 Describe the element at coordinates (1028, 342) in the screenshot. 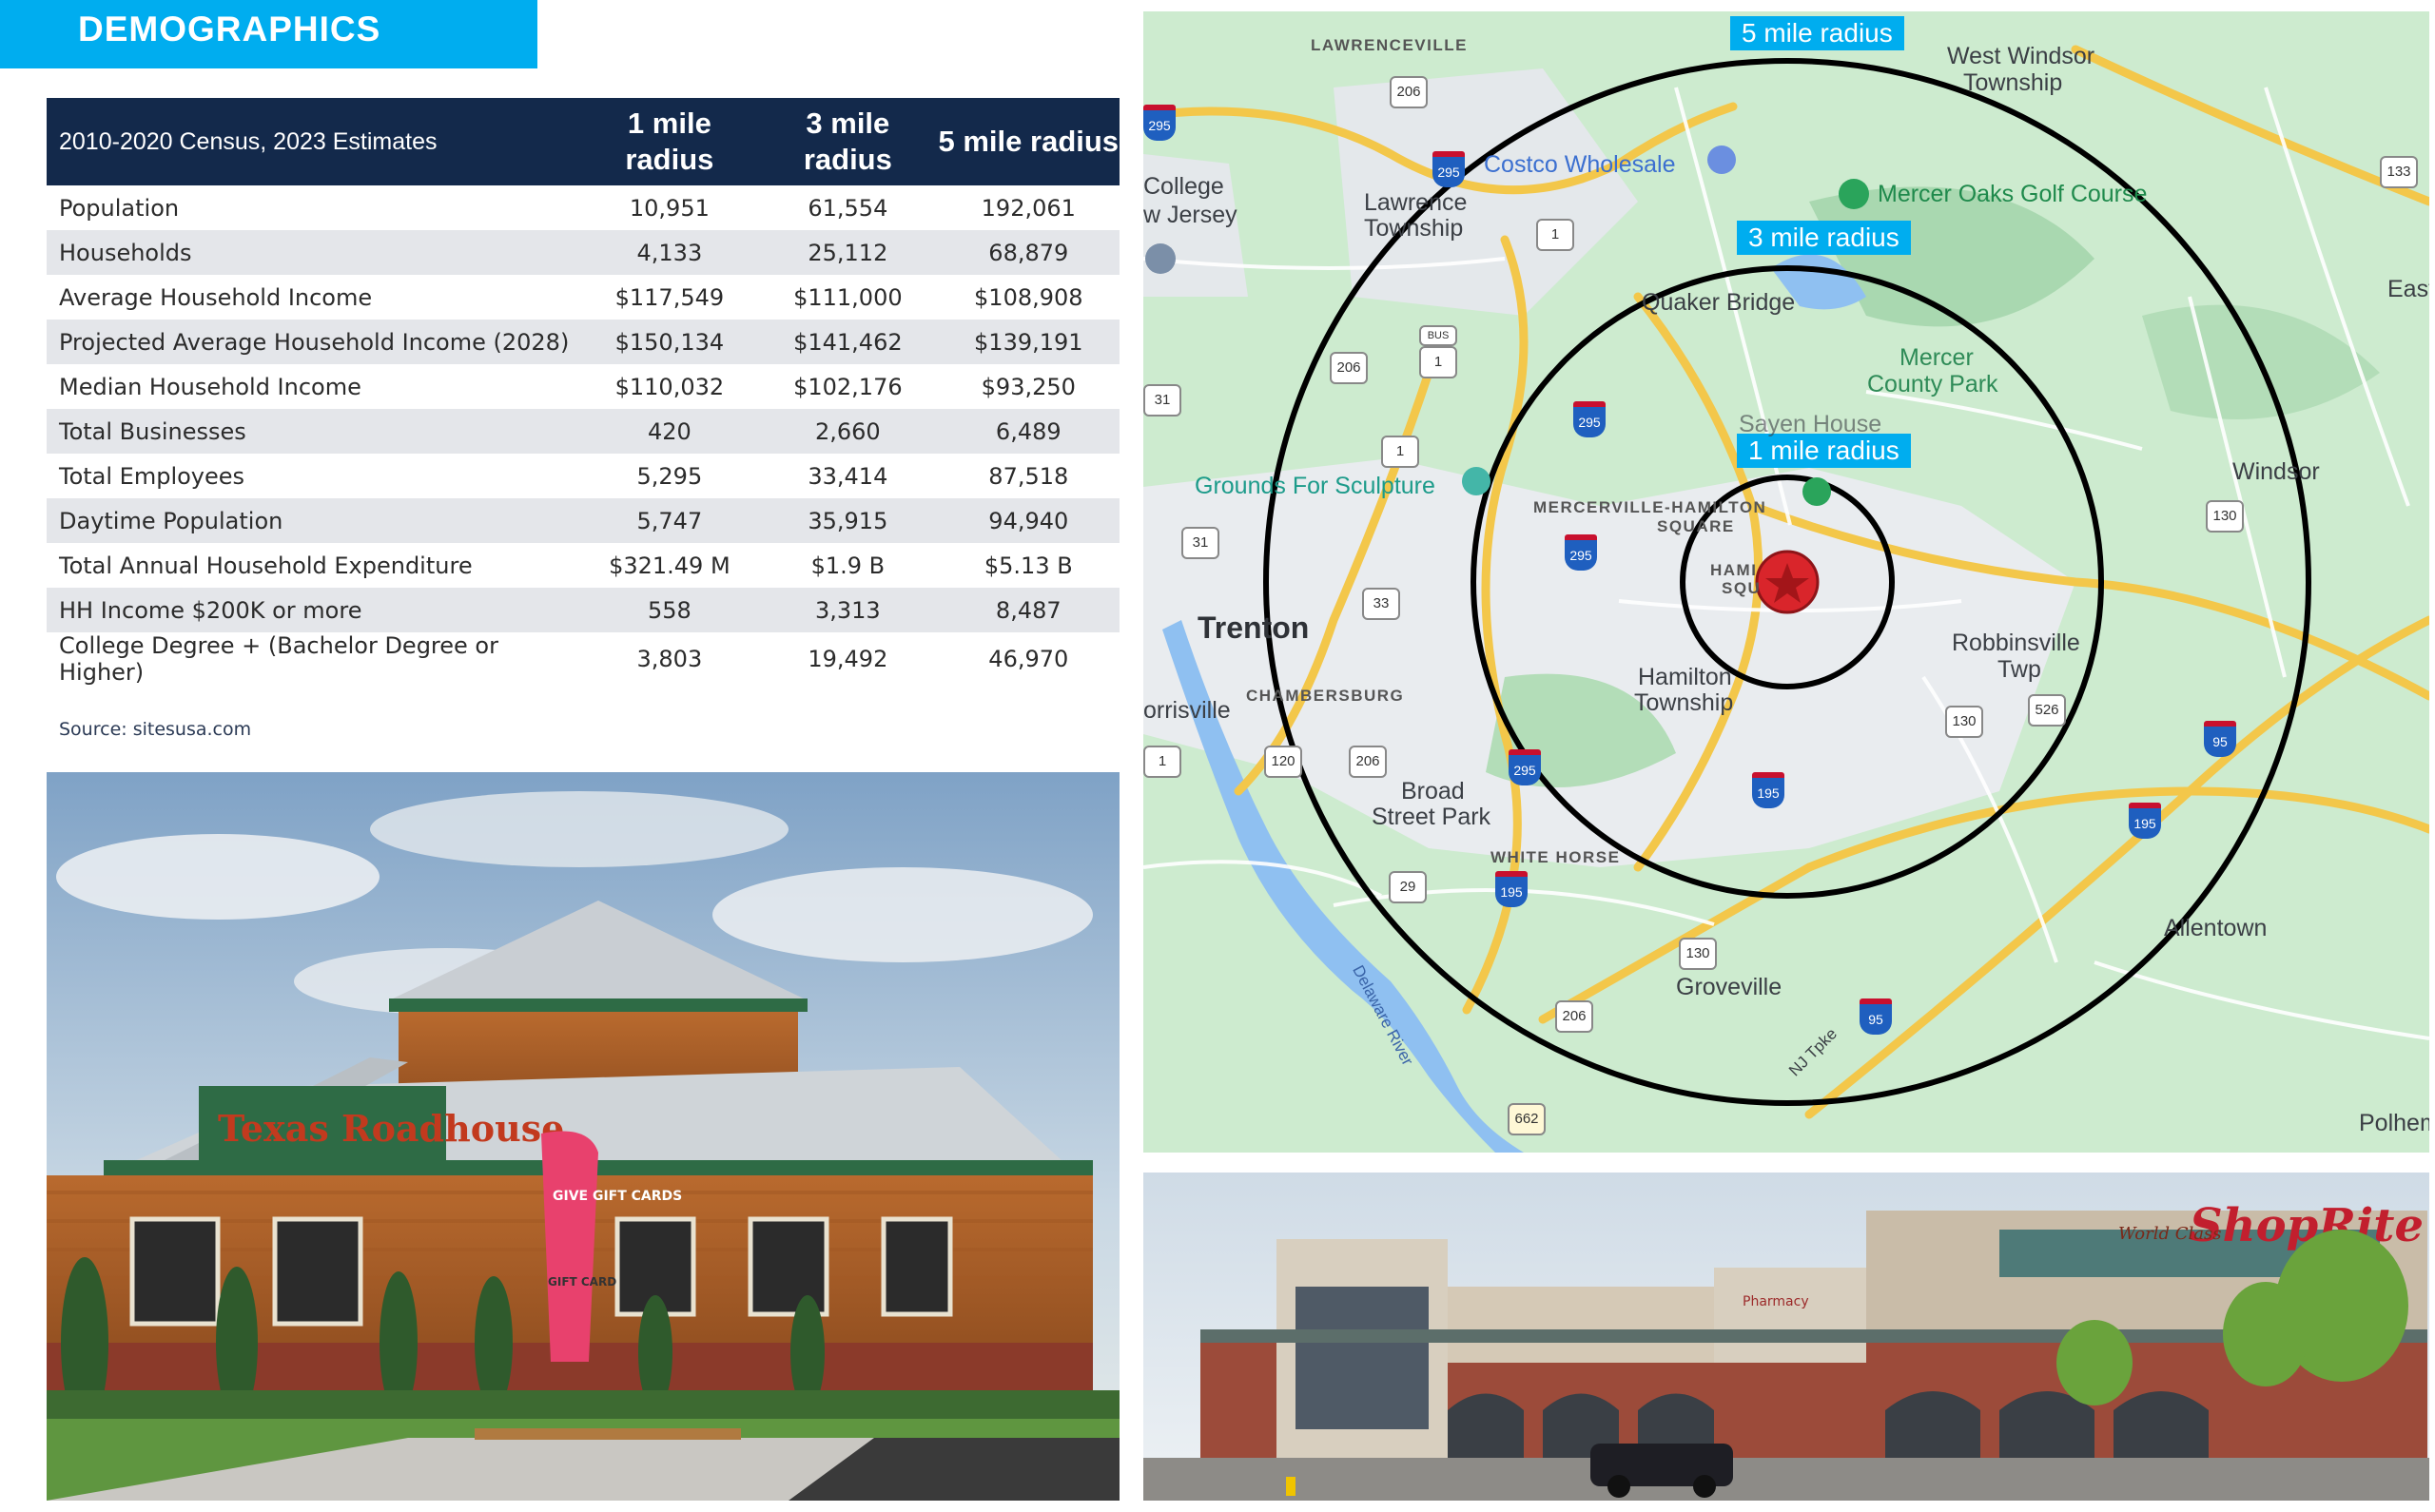

I see `value-5-mile: $139,191` at that location.